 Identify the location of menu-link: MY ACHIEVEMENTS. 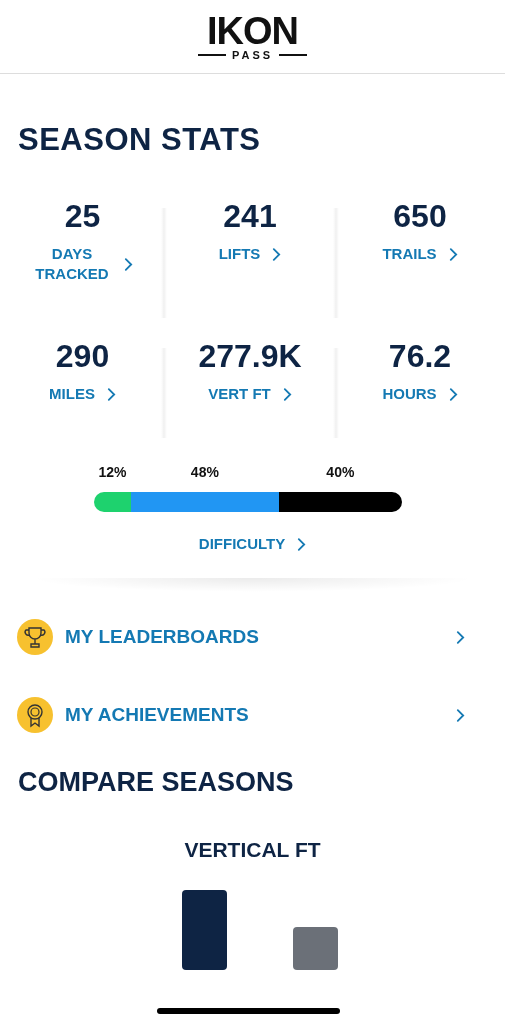
(252, 715).